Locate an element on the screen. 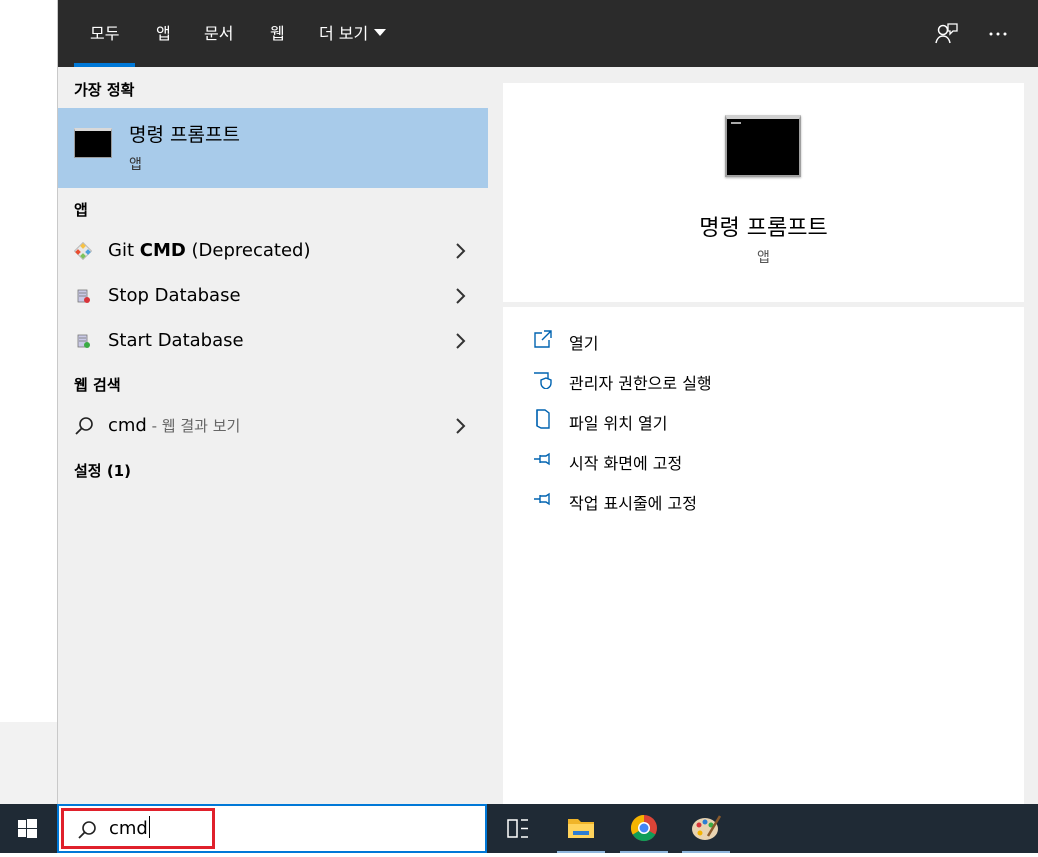 This screenshot has height=857, width=1038. taskbar-paint is located at coordinates (706, 828).